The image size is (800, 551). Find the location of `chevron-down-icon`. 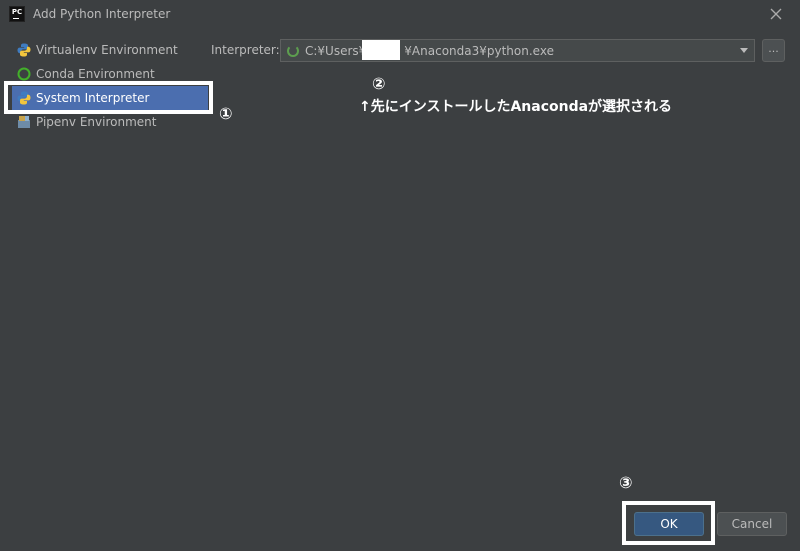

chevron-down-icon is located at coordinates (744, 50).